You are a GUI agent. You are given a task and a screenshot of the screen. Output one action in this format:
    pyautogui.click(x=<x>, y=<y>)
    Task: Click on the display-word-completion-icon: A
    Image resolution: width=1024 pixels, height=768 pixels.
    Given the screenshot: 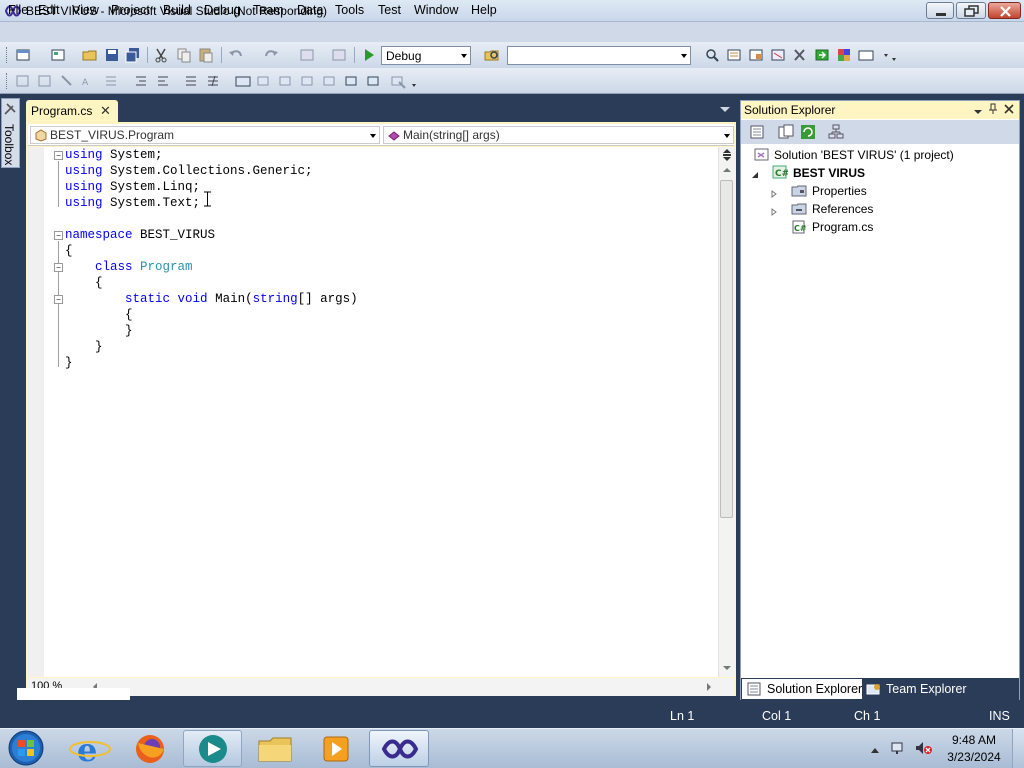 What is the action you would take?
    pyautogui.click(x=89, y=81)
    